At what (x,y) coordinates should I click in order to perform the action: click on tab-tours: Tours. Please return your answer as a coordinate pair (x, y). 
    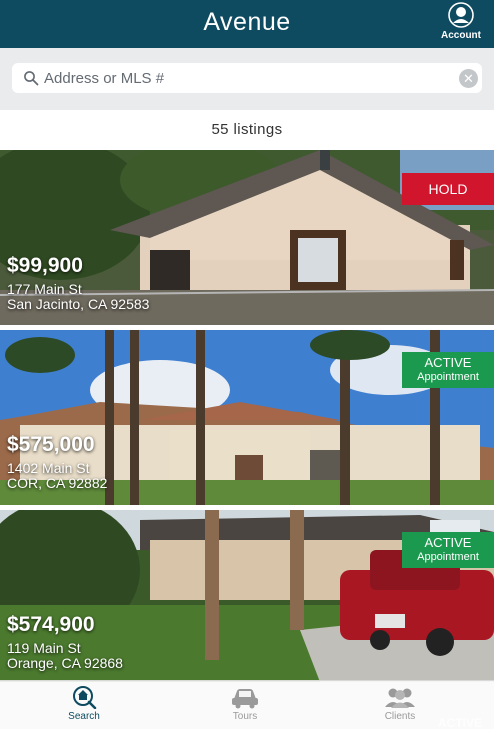
    Looking at the image, I should click on (245, 703).